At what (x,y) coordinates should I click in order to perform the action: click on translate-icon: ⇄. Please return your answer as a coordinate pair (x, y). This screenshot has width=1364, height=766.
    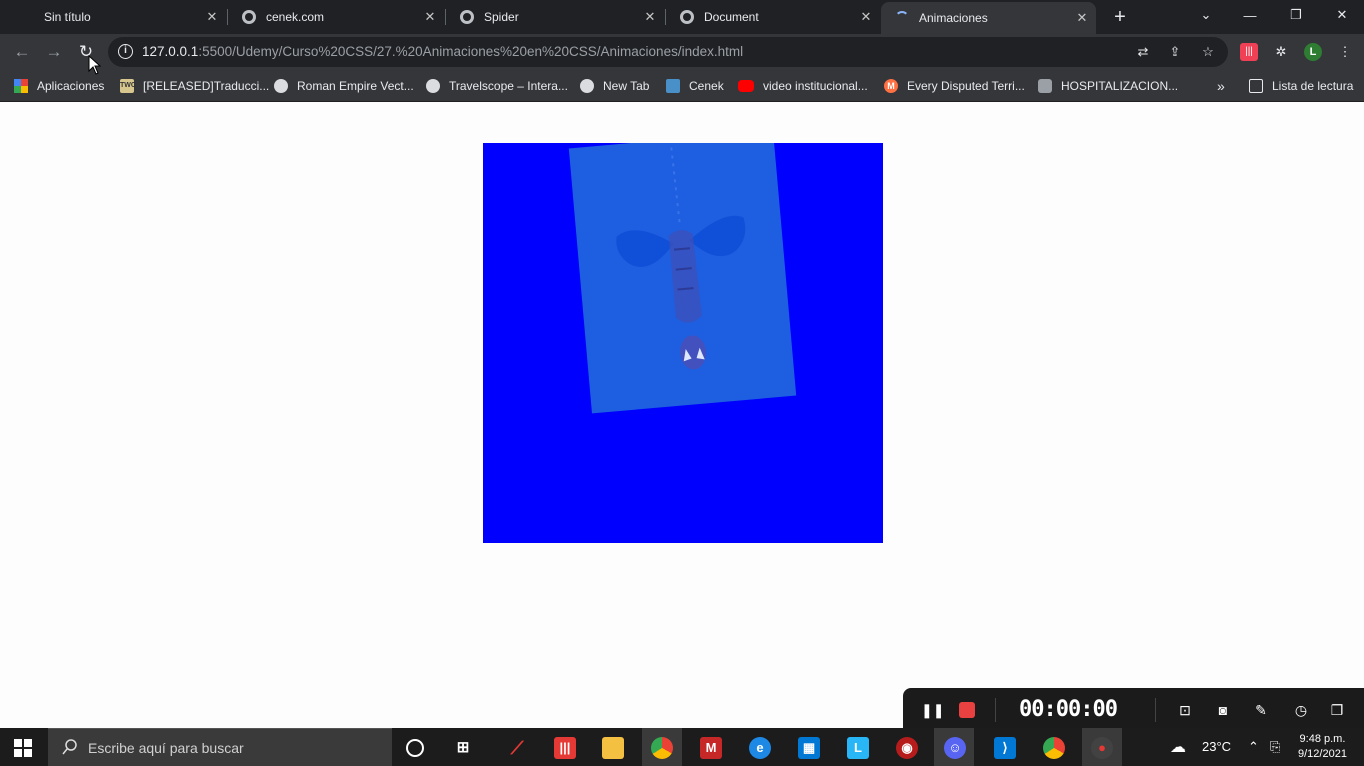
    Looking at the image, I should click on (1143, 52).